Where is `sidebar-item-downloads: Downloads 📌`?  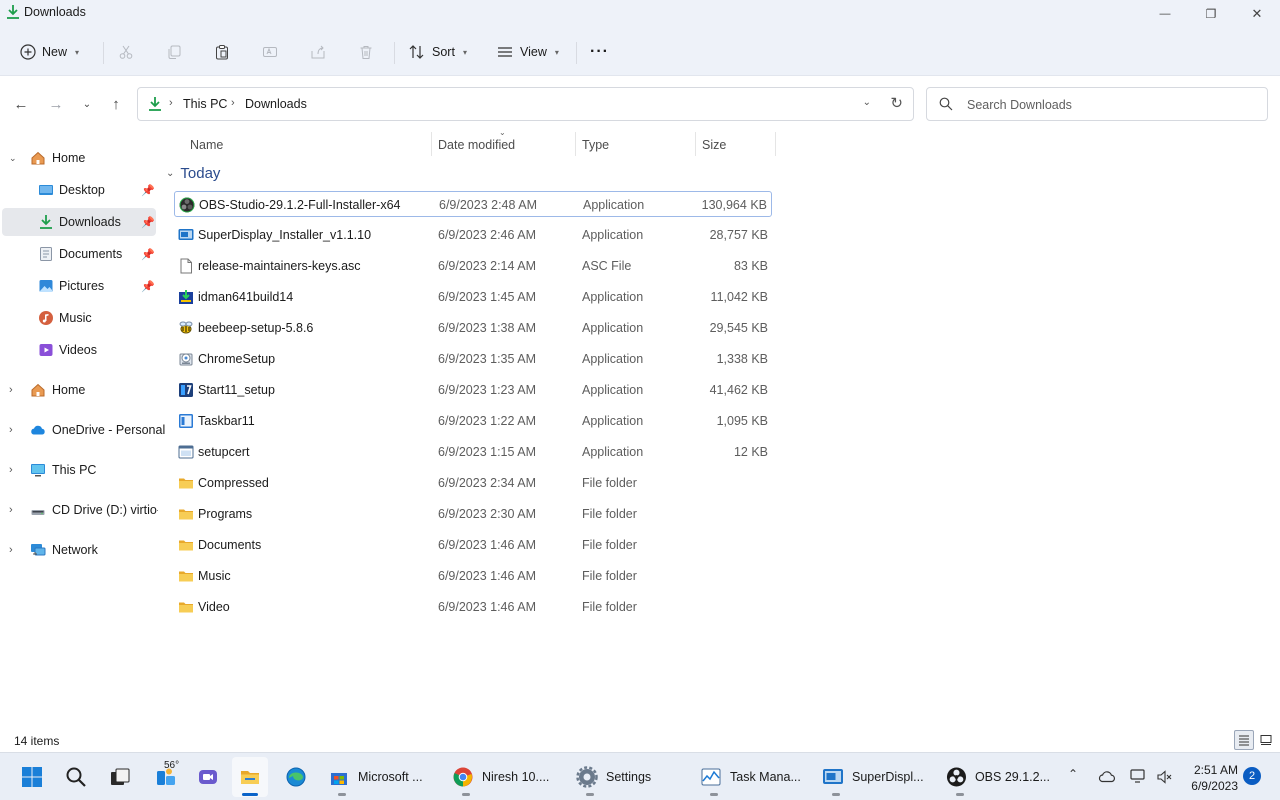 sidebar-item-downloads: Downloads 📌 is located at coordinates (79, 222).